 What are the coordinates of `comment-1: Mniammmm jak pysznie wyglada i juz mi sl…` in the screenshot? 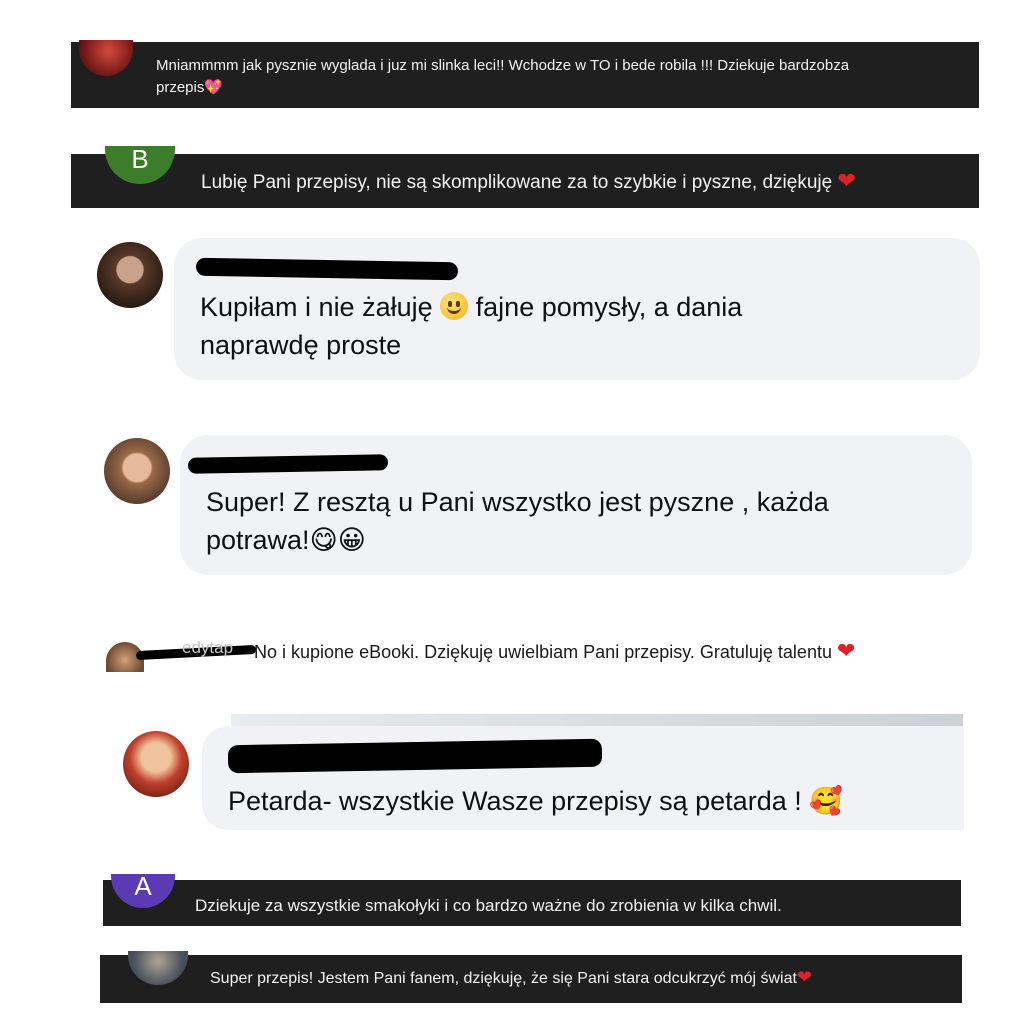 It's located at (525, 74).